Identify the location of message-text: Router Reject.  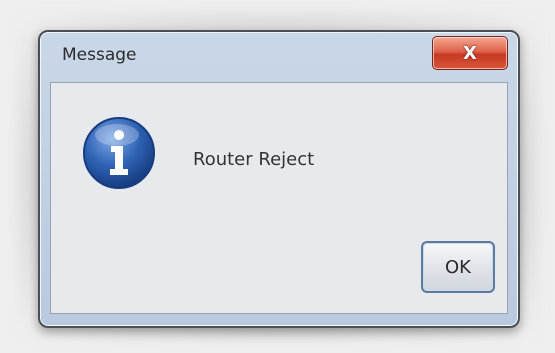
(254, 159).